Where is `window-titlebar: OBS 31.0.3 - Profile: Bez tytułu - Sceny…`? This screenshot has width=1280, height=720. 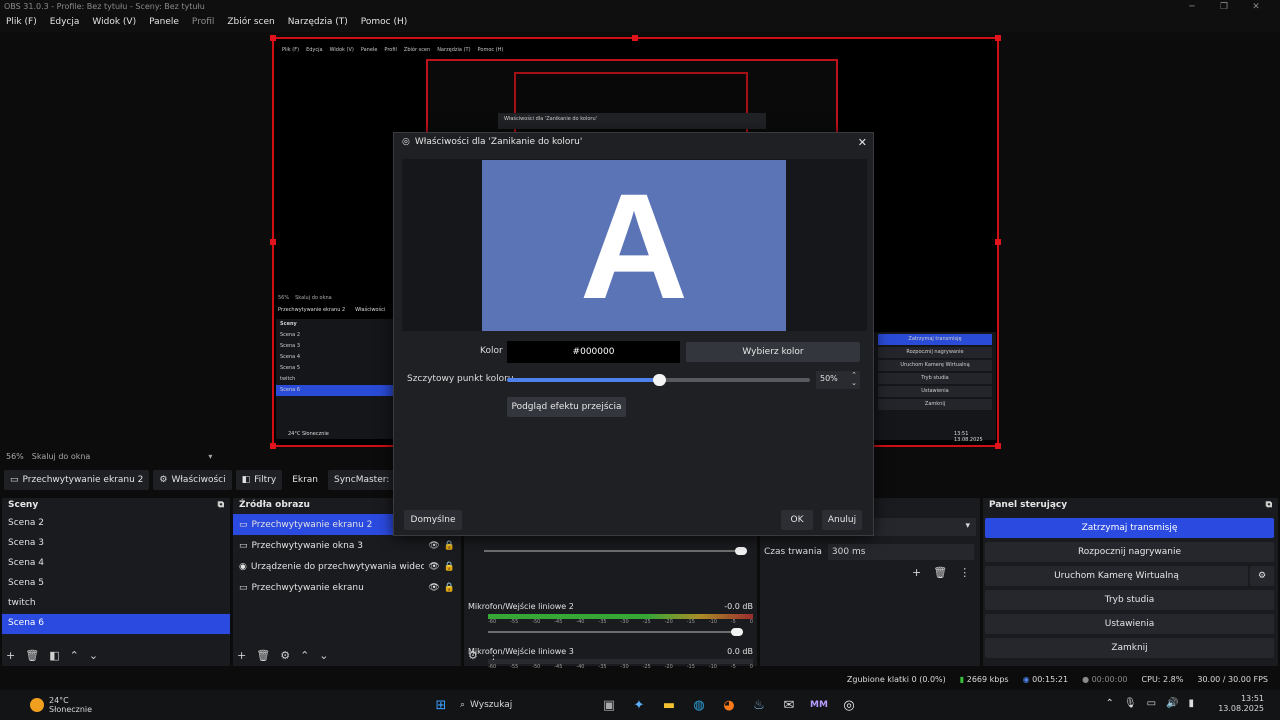
window-titlebar: OBS 31.0.3 - Profile: Bez tytułu - Sceny… is located at coordinates (640, 7).